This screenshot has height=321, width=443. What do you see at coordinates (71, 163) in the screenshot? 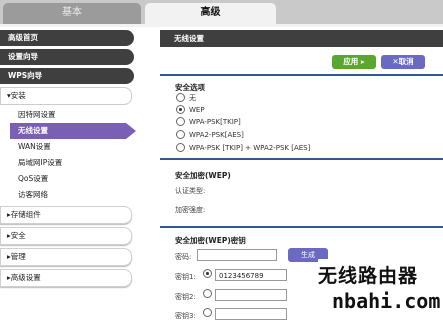
I see `sidebar-item-lan-ip: 局域网IP设置` at bounding box center [71, 163].